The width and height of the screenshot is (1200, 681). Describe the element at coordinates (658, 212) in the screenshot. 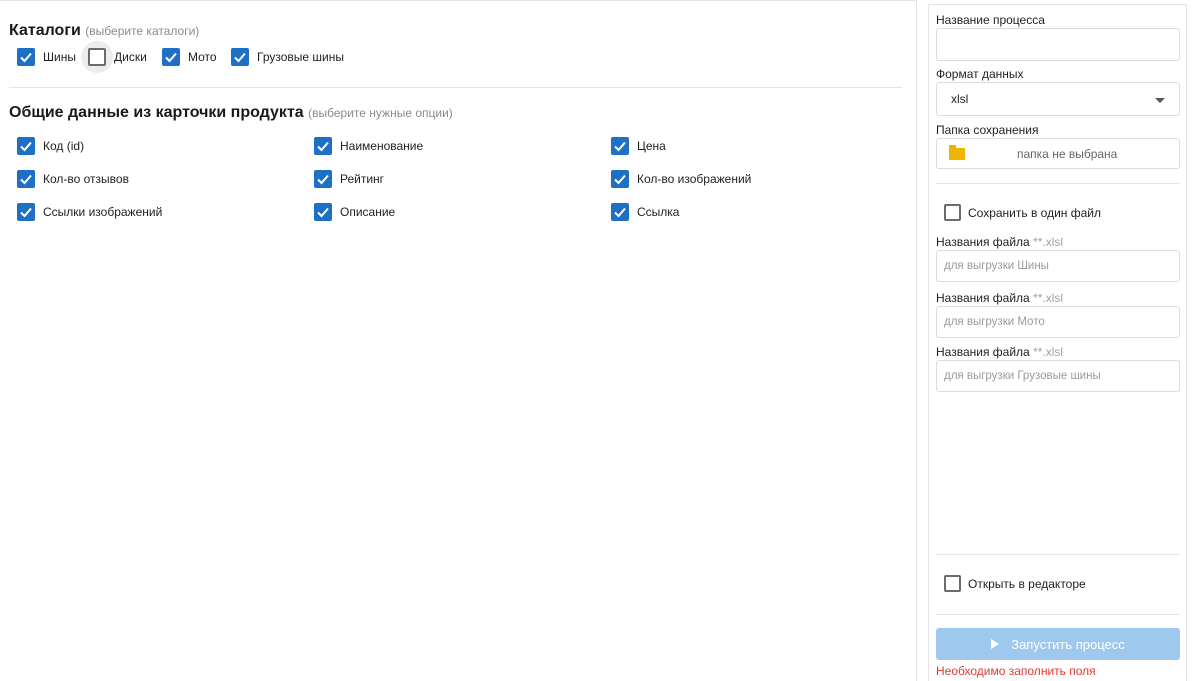

I see `option-label: Ссылка` at that location.